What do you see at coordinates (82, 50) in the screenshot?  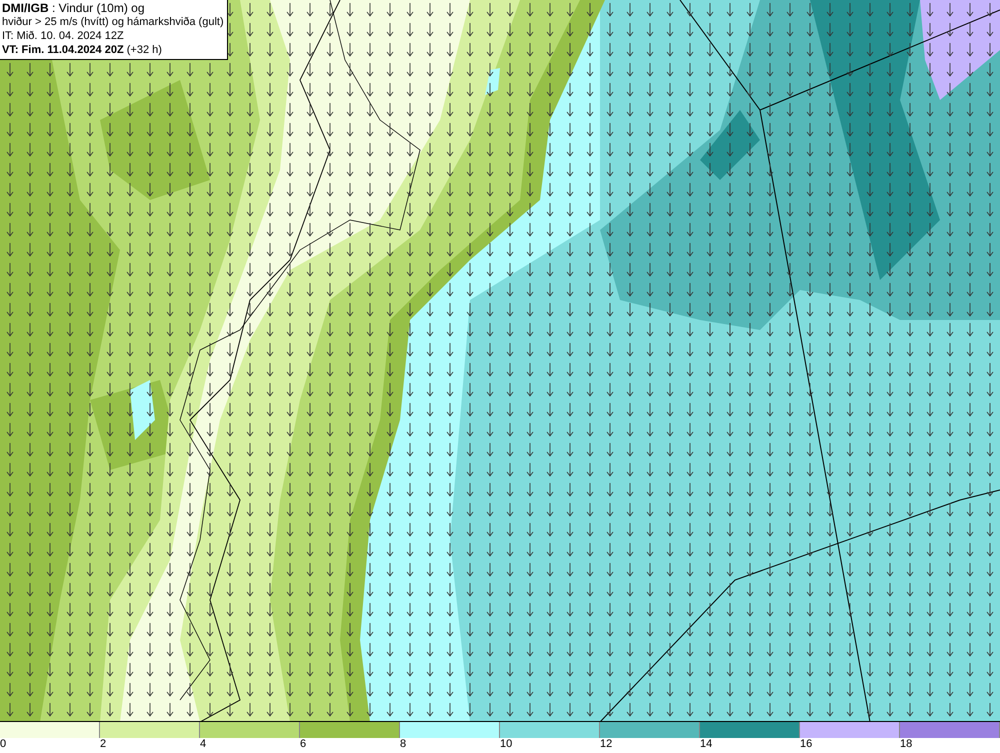 I see `title-line: VT: Fim. 11.04.2024 20Z (+32 h)` at bounding box center [82, 50].